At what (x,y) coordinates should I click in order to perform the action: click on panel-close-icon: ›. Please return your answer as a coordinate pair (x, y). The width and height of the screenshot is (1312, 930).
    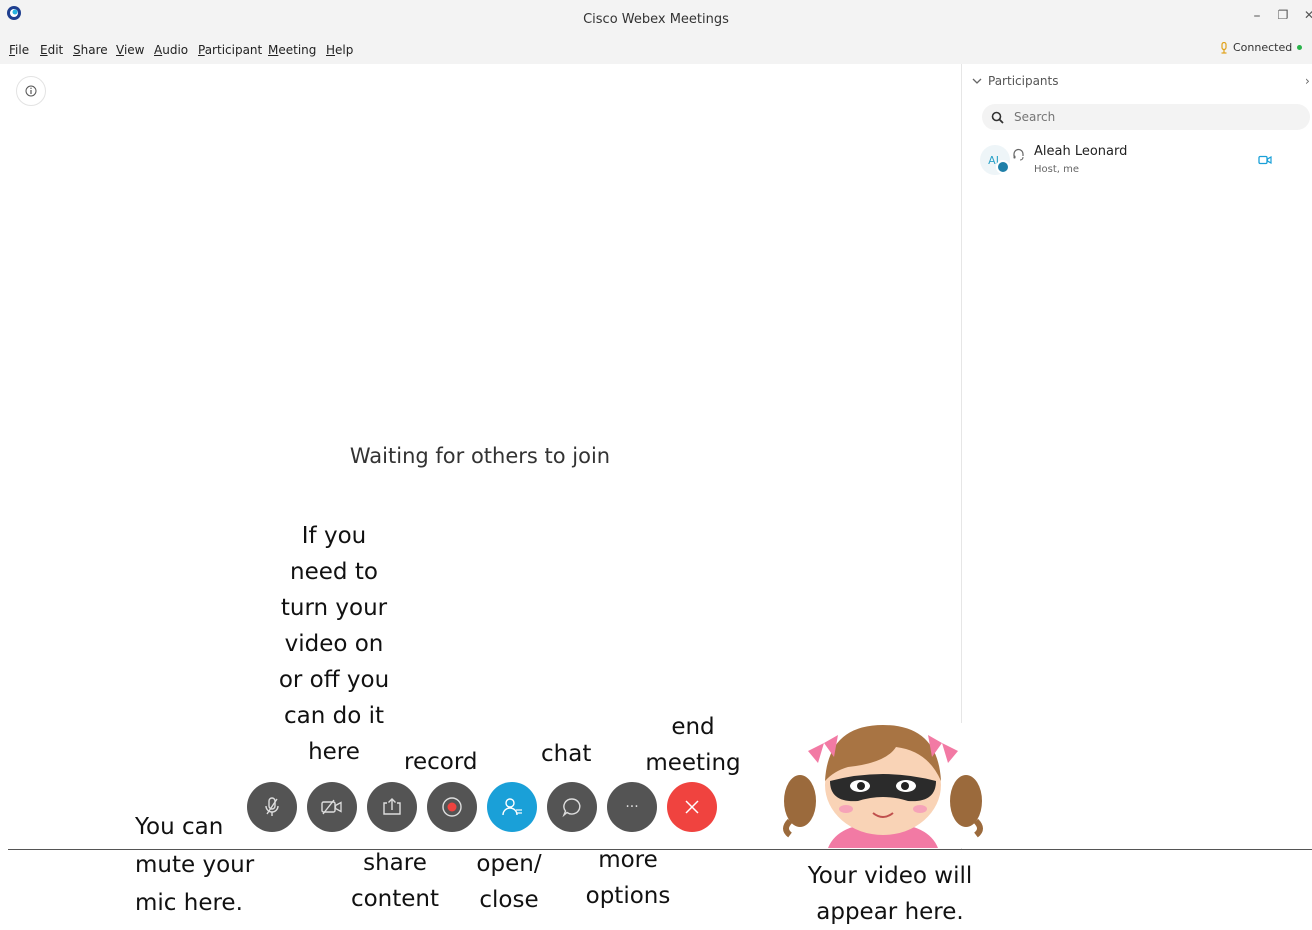
    Looking at the image, I should click on (1307, 81).